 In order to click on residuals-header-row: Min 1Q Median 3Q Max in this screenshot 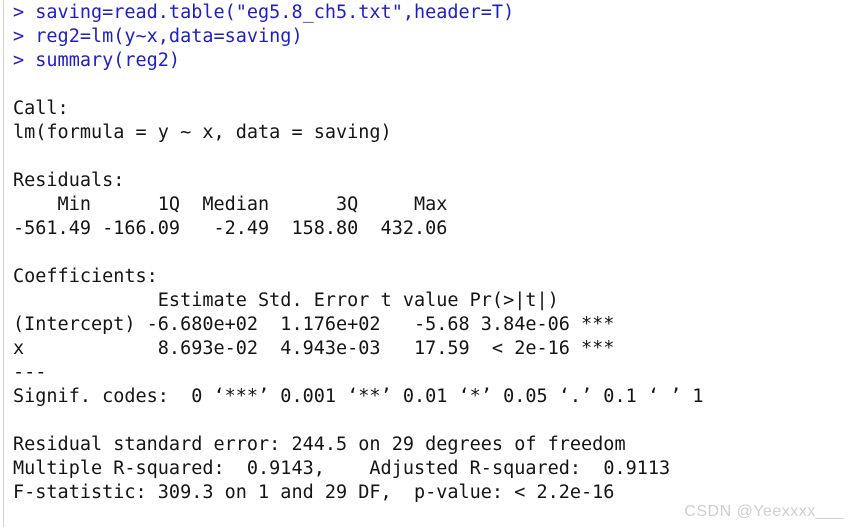, I will do `click(236, 204)`.